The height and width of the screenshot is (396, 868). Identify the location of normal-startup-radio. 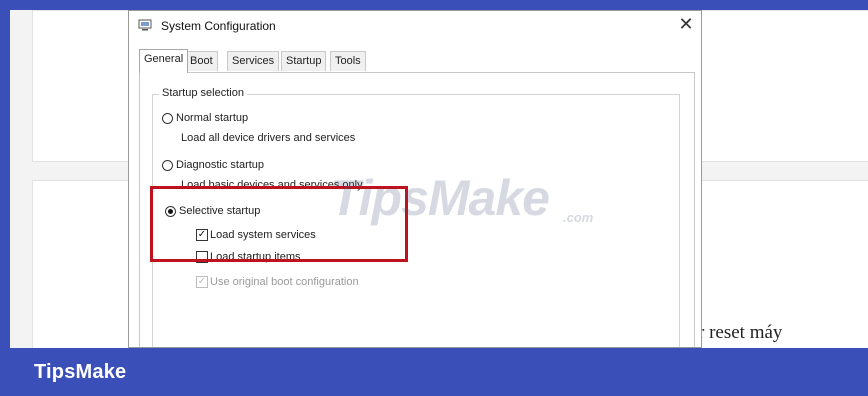
(167, 118).